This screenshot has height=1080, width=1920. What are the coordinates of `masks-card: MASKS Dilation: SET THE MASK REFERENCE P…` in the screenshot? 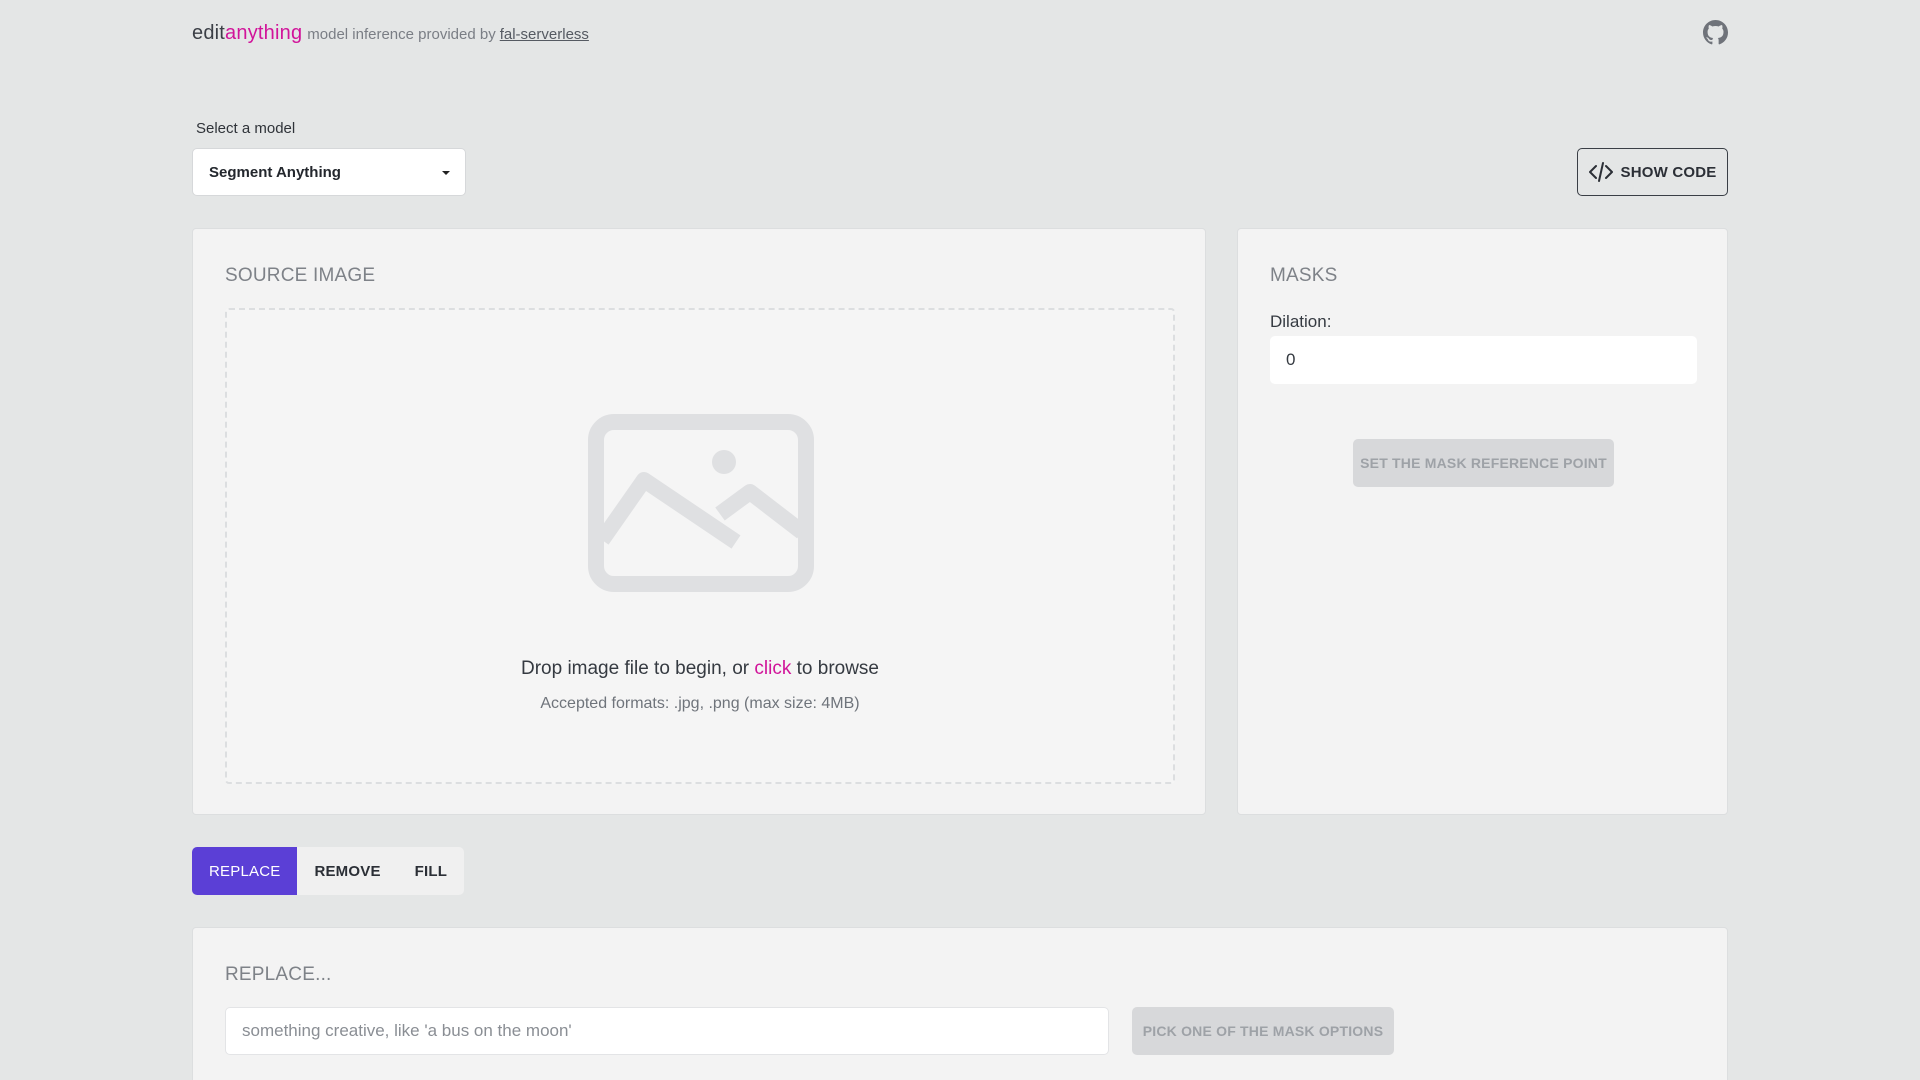 It's located at (1482, 521).